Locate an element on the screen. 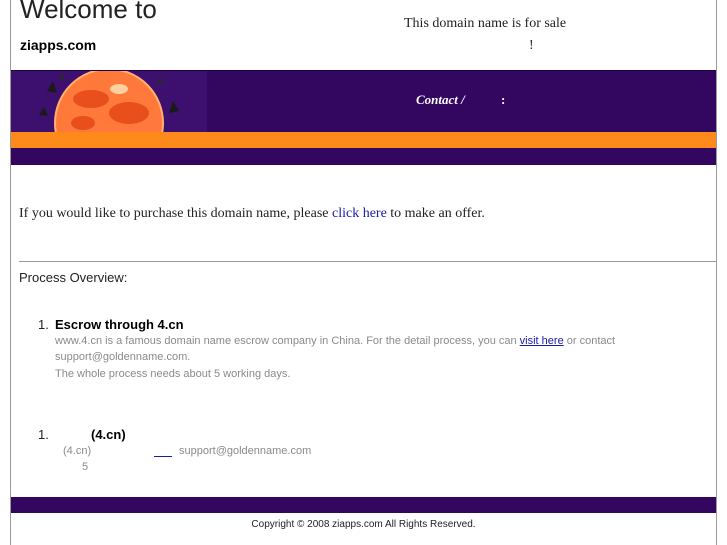 The height and width of the screenshot is (545, 727). site-name: ziapps.com is located at coordinates (58, 45).